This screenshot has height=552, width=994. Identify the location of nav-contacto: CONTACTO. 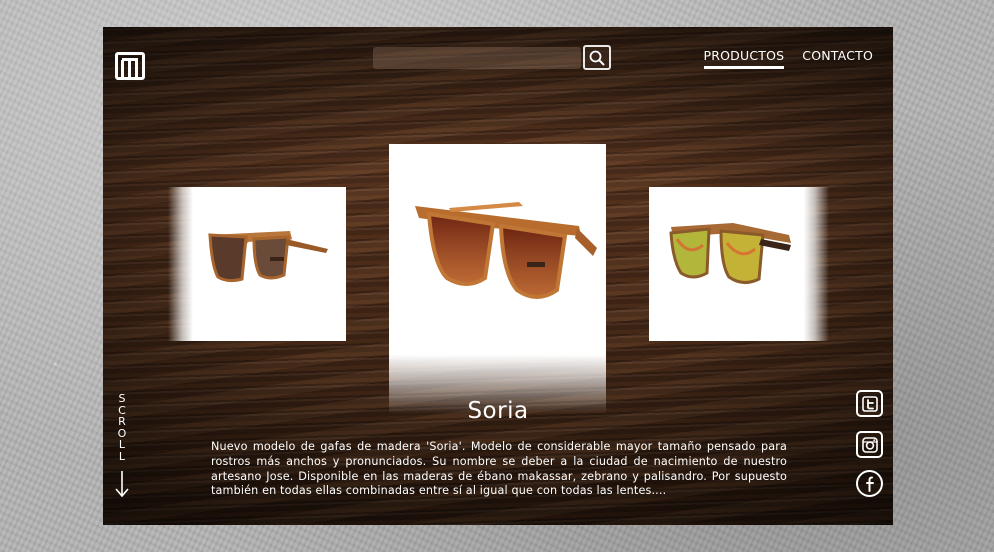
(837, 58).